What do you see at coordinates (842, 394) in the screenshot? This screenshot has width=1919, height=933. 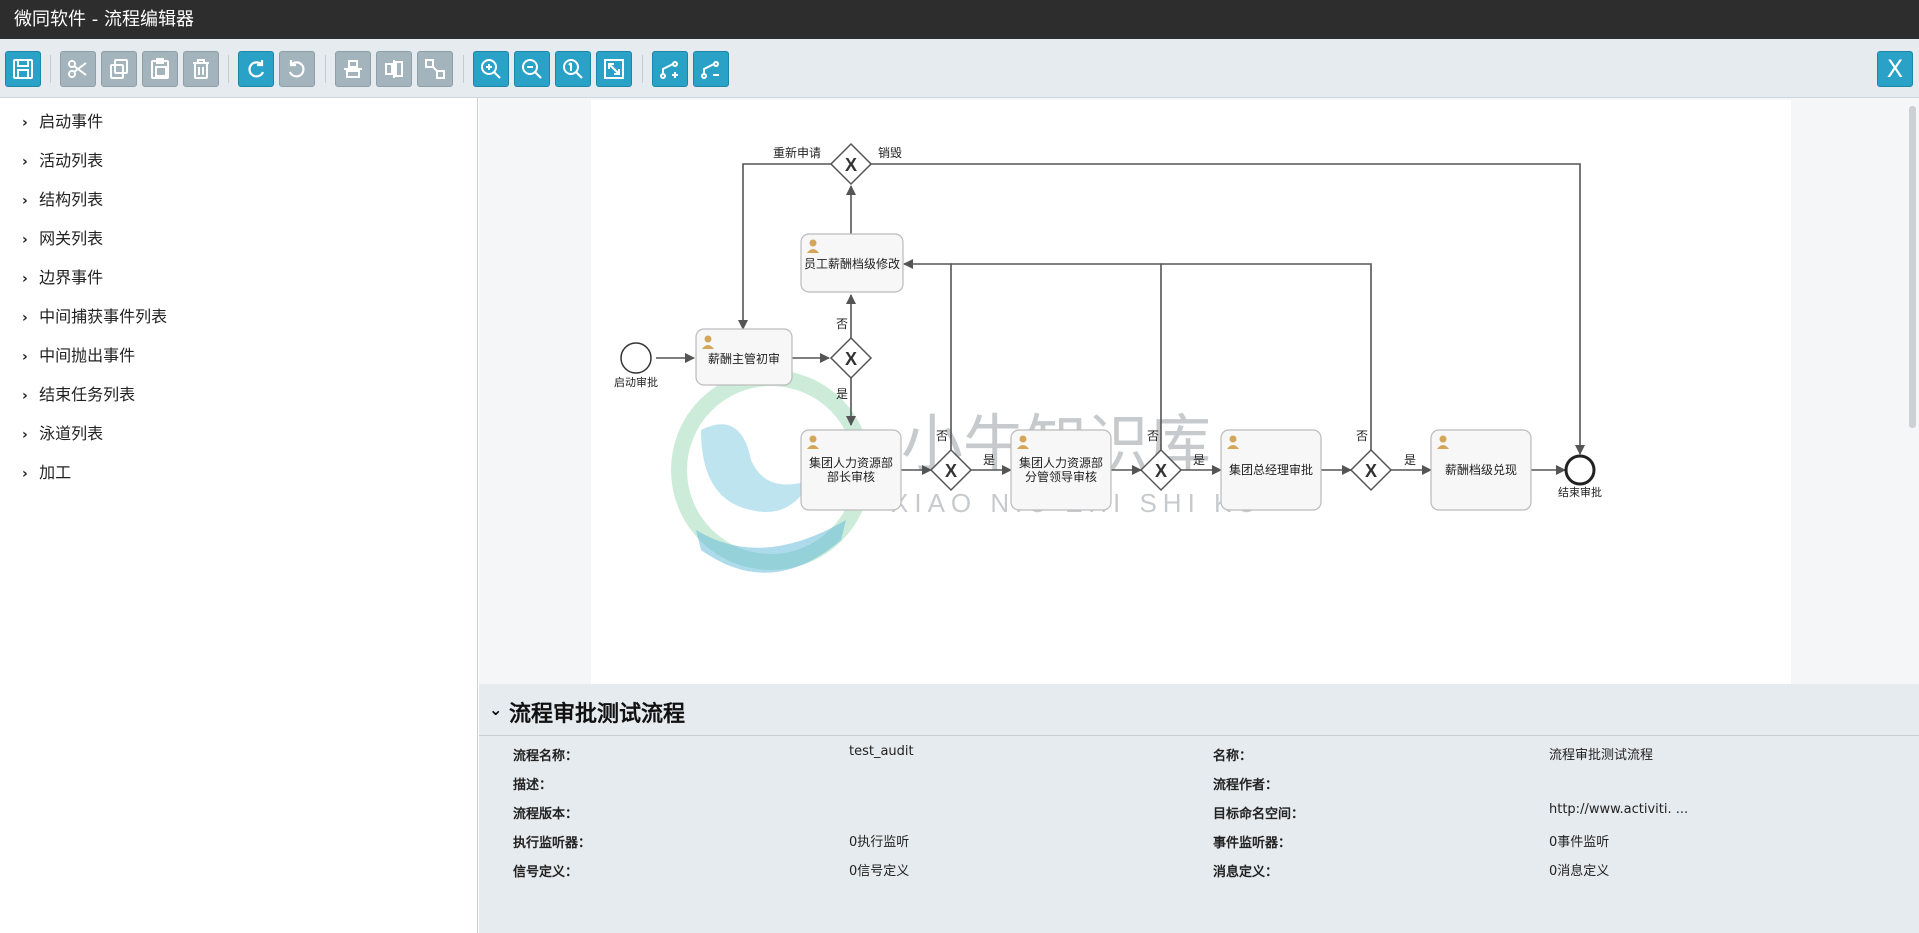 I see `flow-label-yes-1: 是` at bounding box center [842, 394].